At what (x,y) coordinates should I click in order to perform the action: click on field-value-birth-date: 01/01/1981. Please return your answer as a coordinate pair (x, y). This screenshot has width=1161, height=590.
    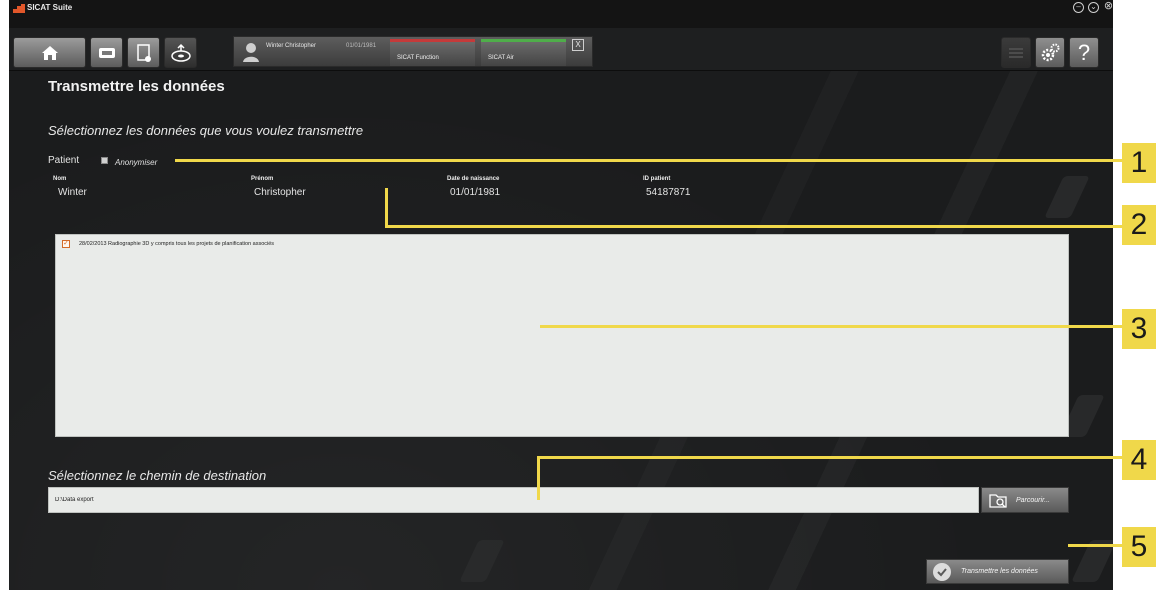
    Looking at the image, I should click on (475, 192).